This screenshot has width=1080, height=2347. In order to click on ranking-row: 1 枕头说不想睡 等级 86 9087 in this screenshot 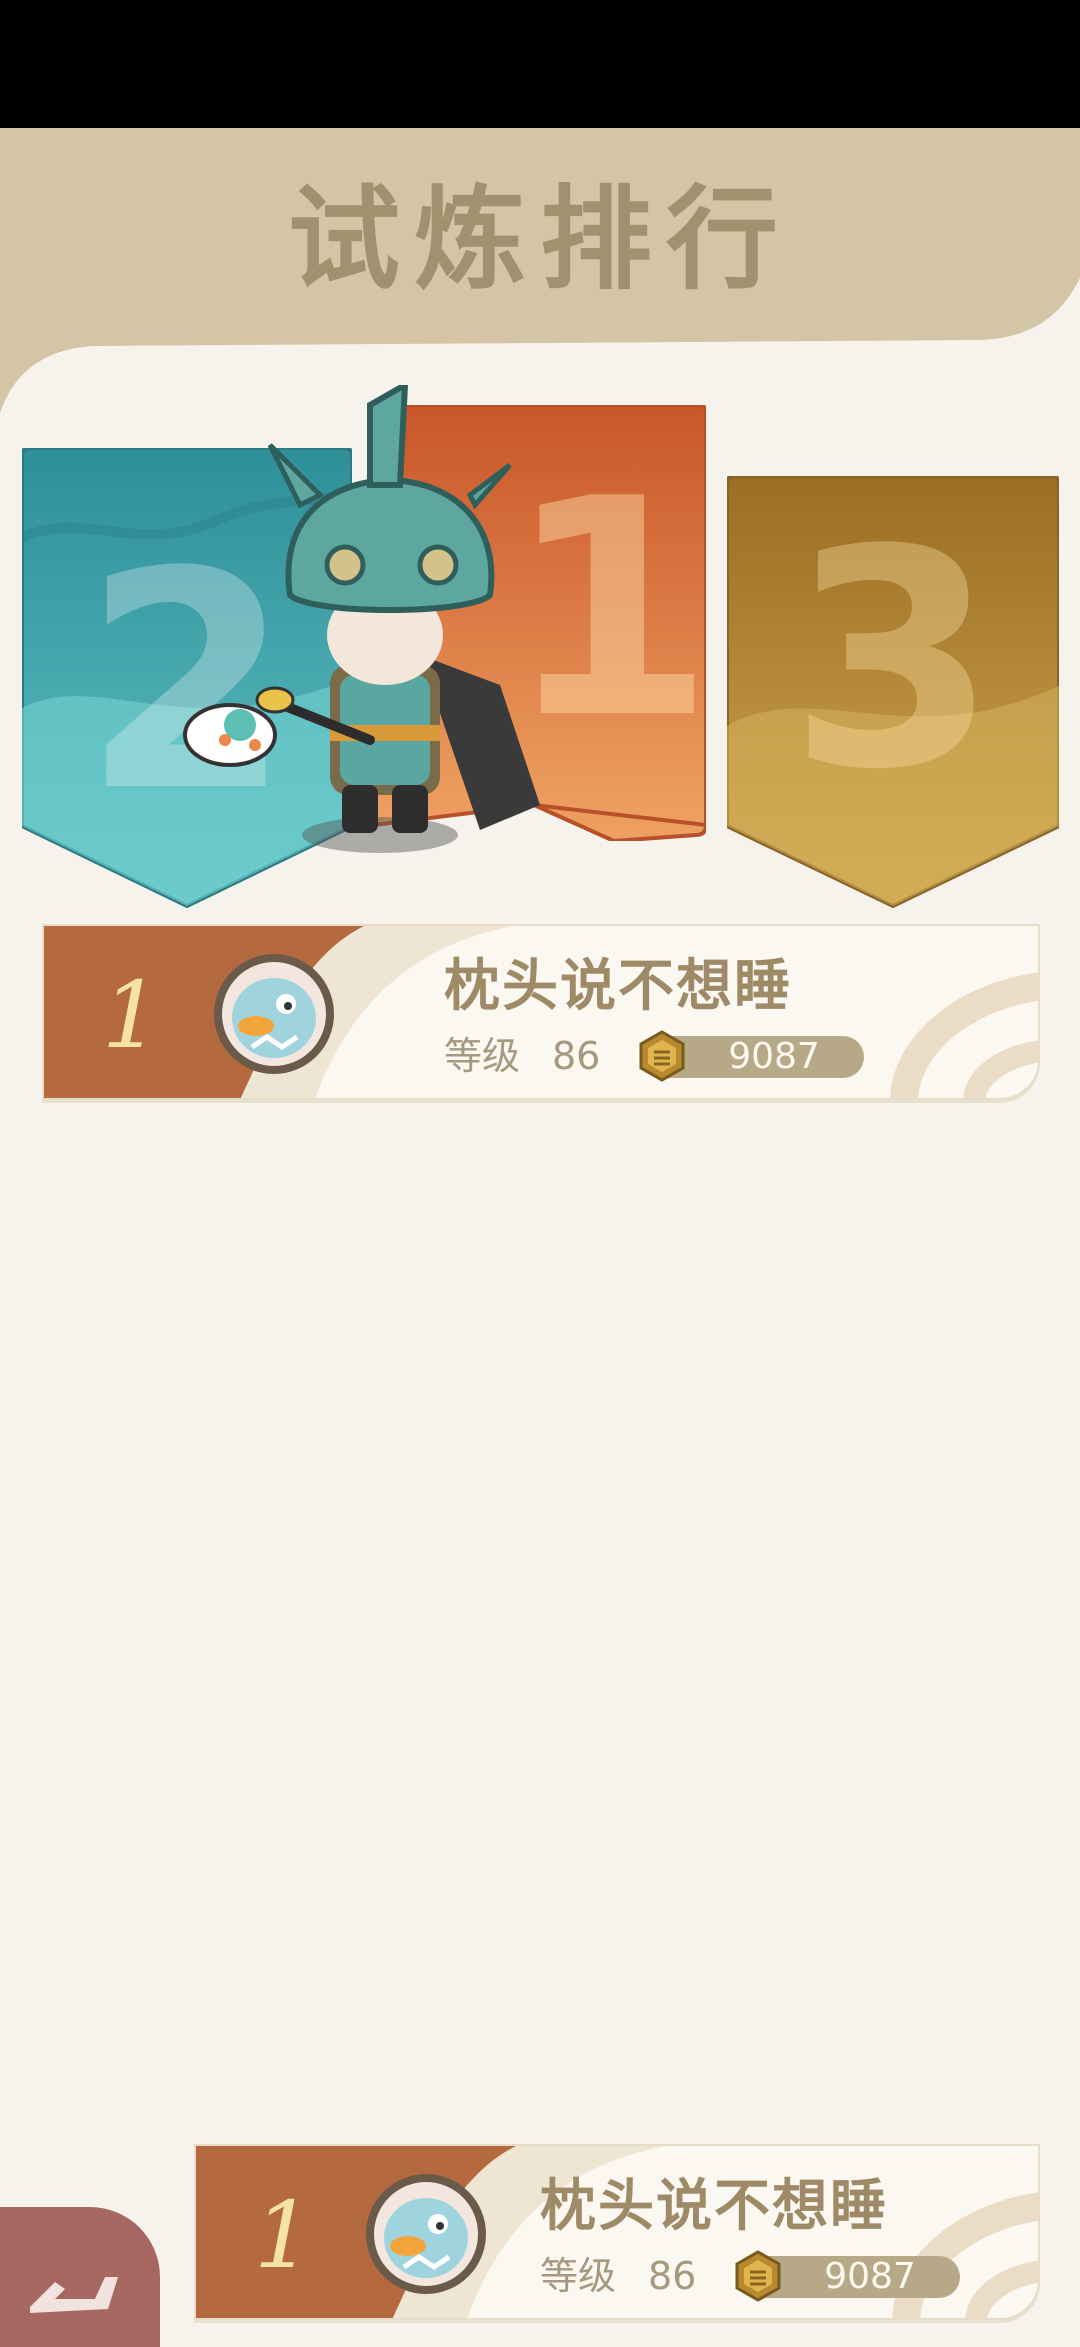, I will do `click(541, 1012)`.